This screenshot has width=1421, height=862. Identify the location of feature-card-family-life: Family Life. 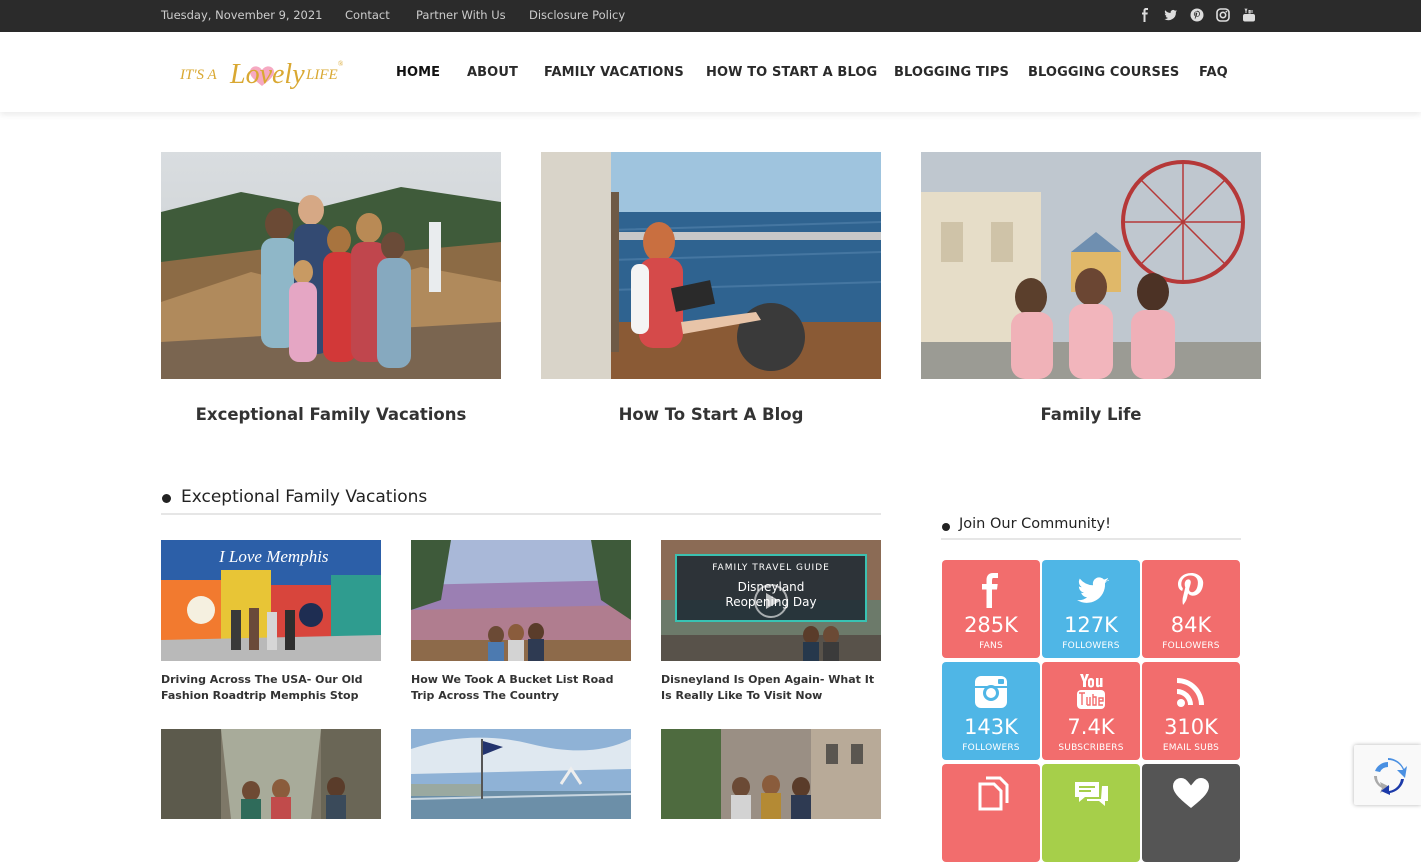
(1091, 288).